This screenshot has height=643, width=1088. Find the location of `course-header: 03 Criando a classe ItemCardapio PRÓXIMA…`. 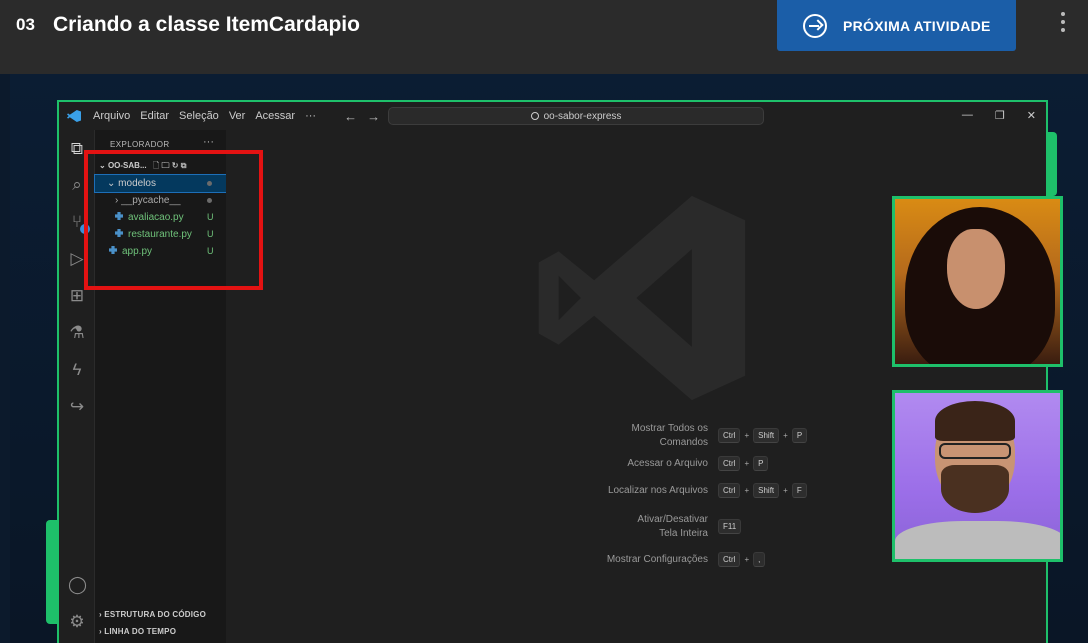

course-header: 03 Criando a classe ItemCardapio PRÓXIMA… is located at coordinates (544, 37).